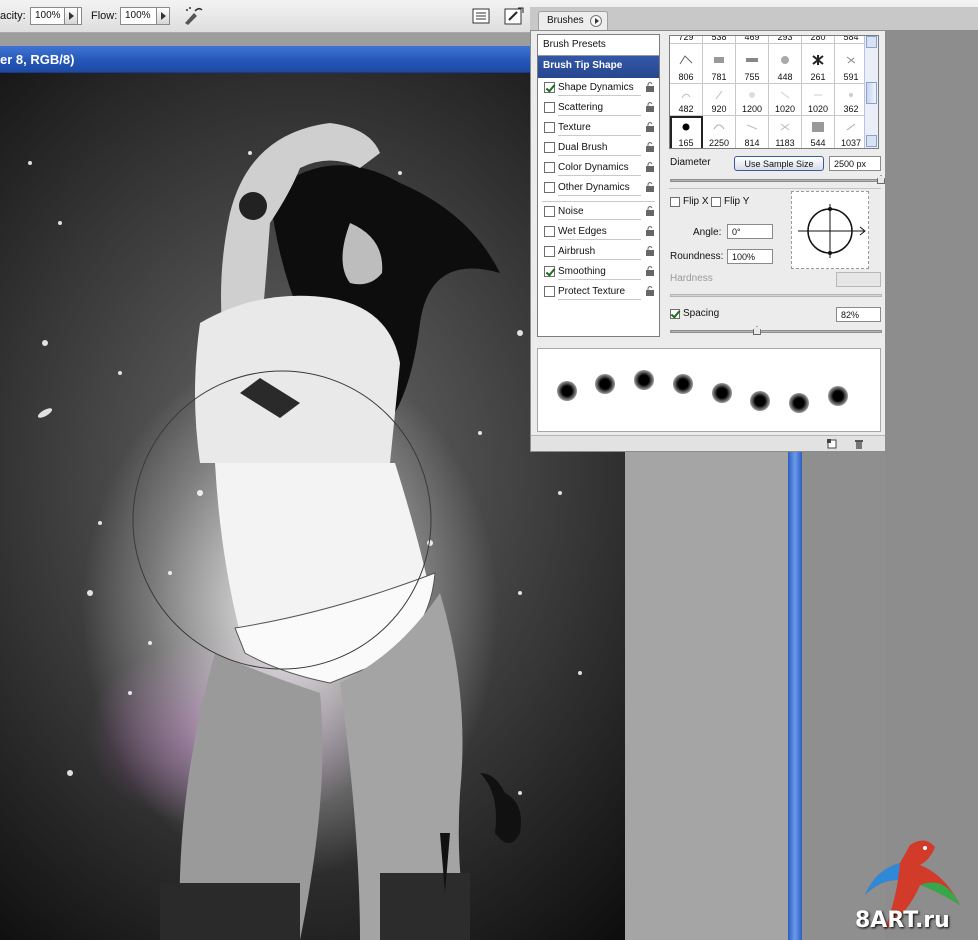  What do you see at coordinates (549, 107) in the screenshot?
I see `scattering-checkbox` at bounding box center [549, 107].